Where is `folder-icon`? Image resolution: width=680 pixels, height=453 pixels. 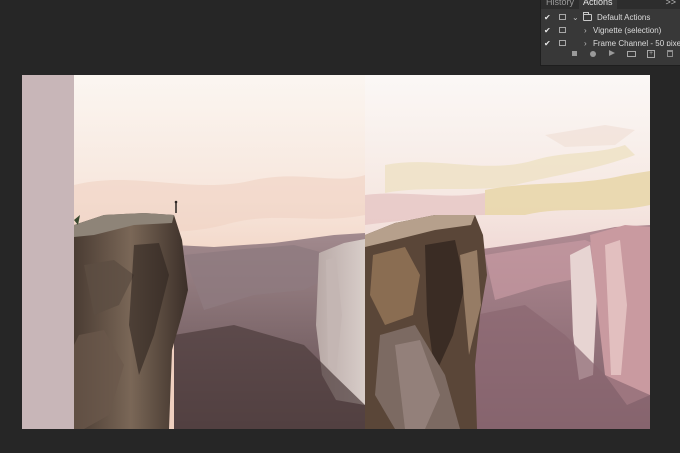
folder-icon is located at coordinates (587, 16).